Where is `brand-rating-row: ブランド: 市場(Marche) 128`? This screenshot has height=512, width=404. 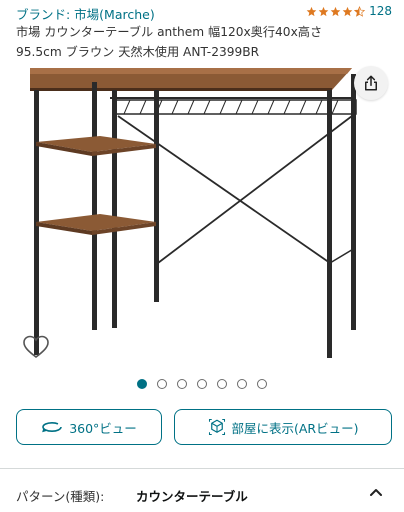 brand-rating-row: ブランド: 市場(Marche) 128 is located at coordinates (204, 13).